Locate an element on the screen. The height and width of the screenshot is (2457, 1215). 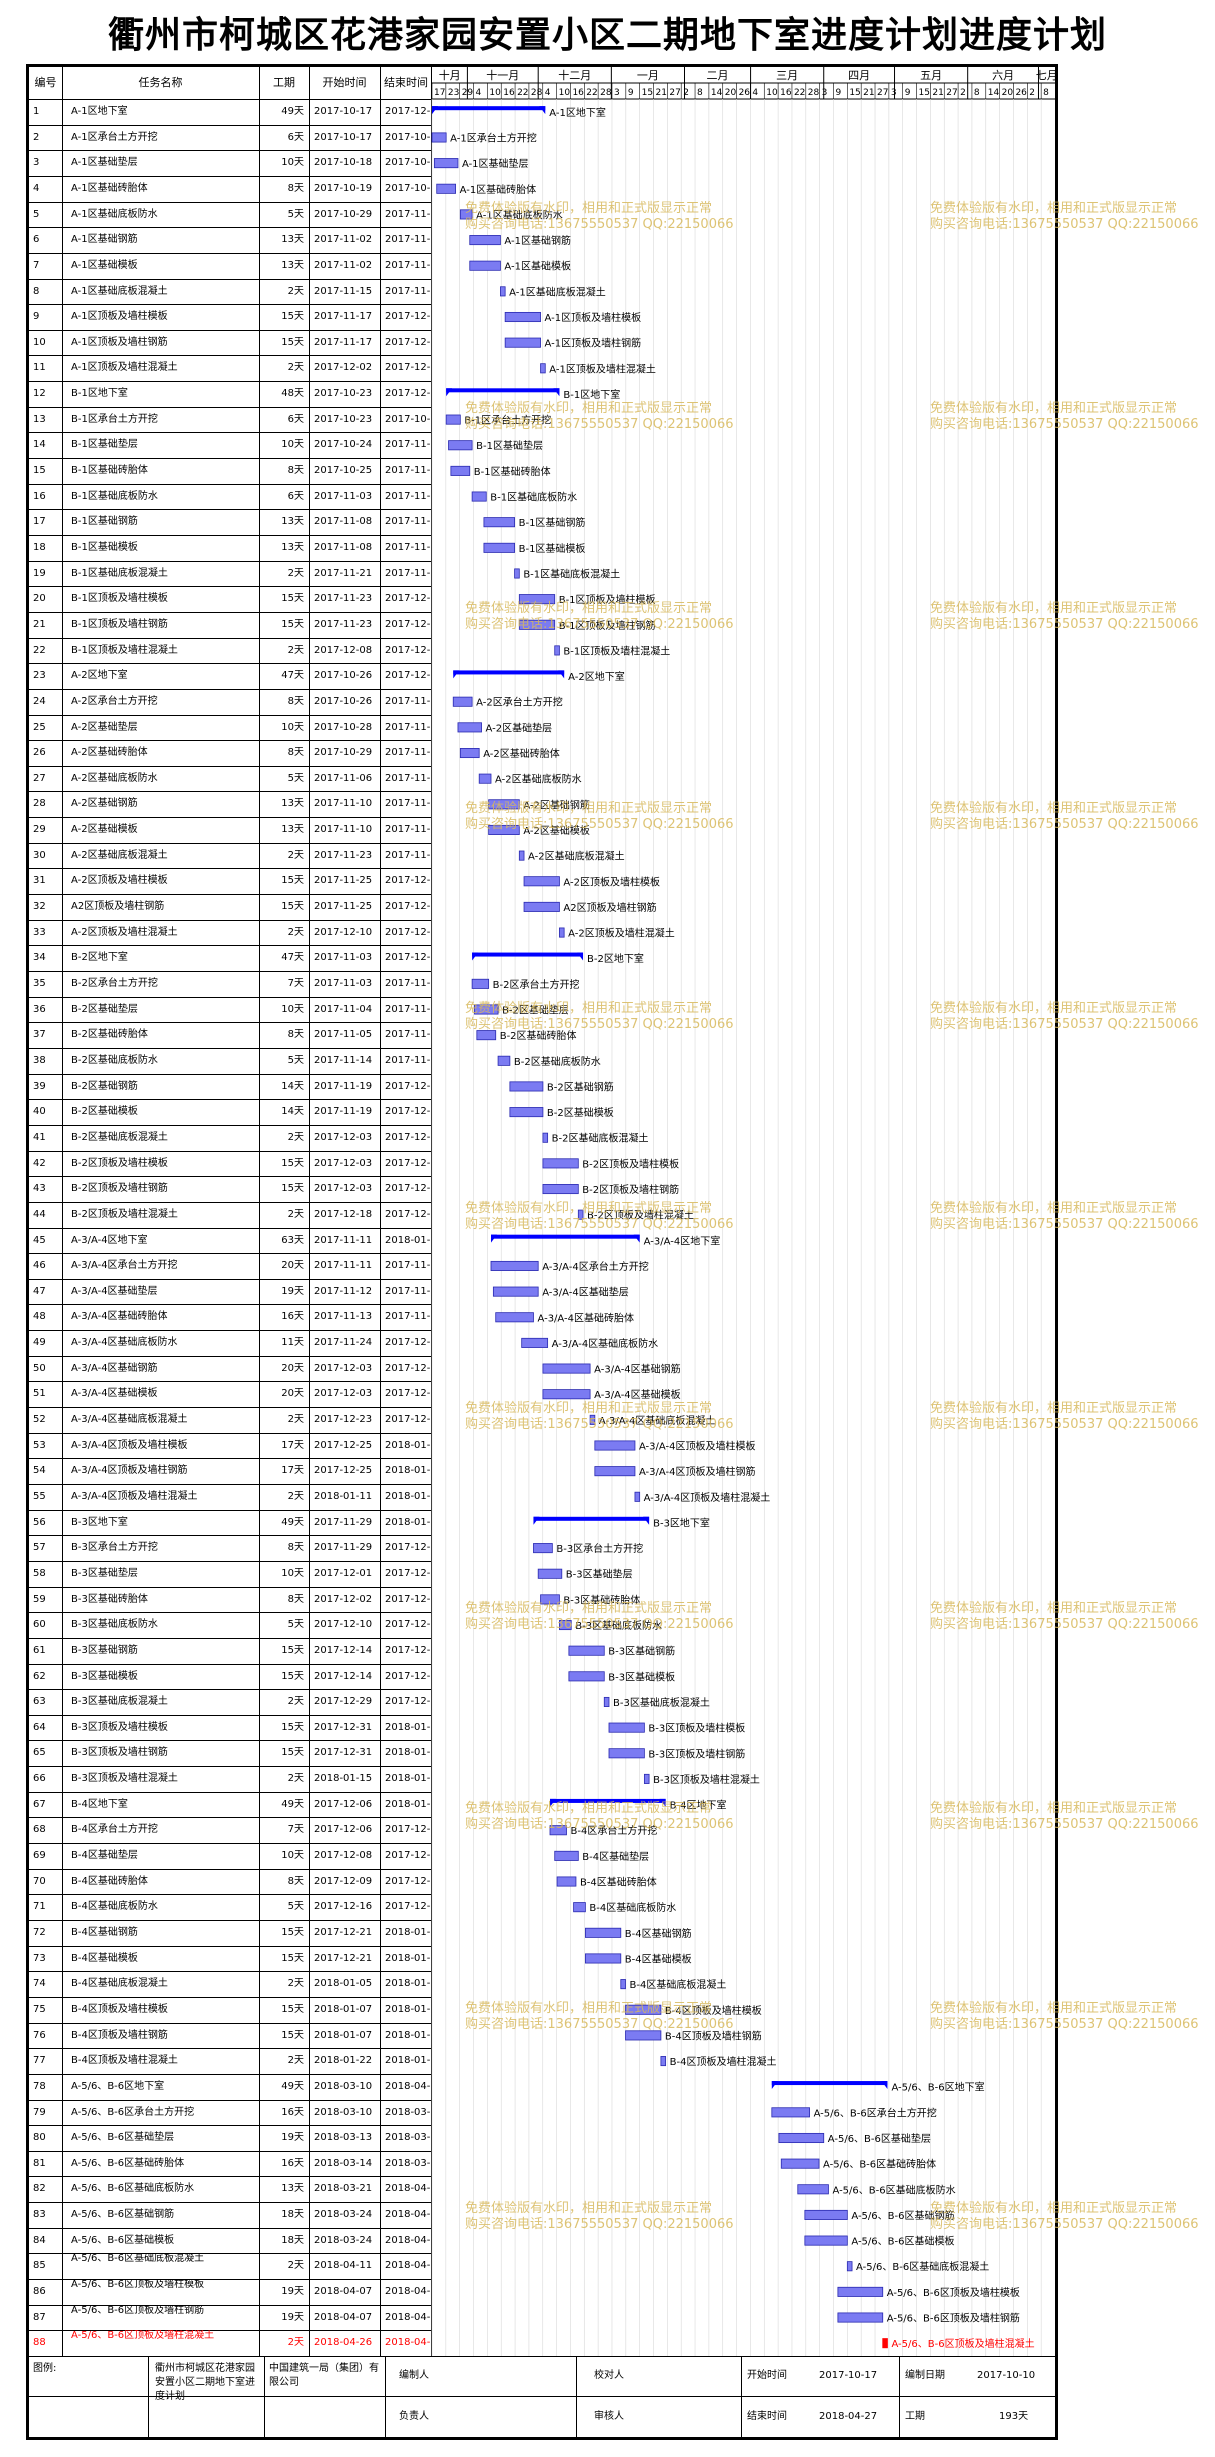
day-tick-label: 10 is located at coordinates (495, 93).